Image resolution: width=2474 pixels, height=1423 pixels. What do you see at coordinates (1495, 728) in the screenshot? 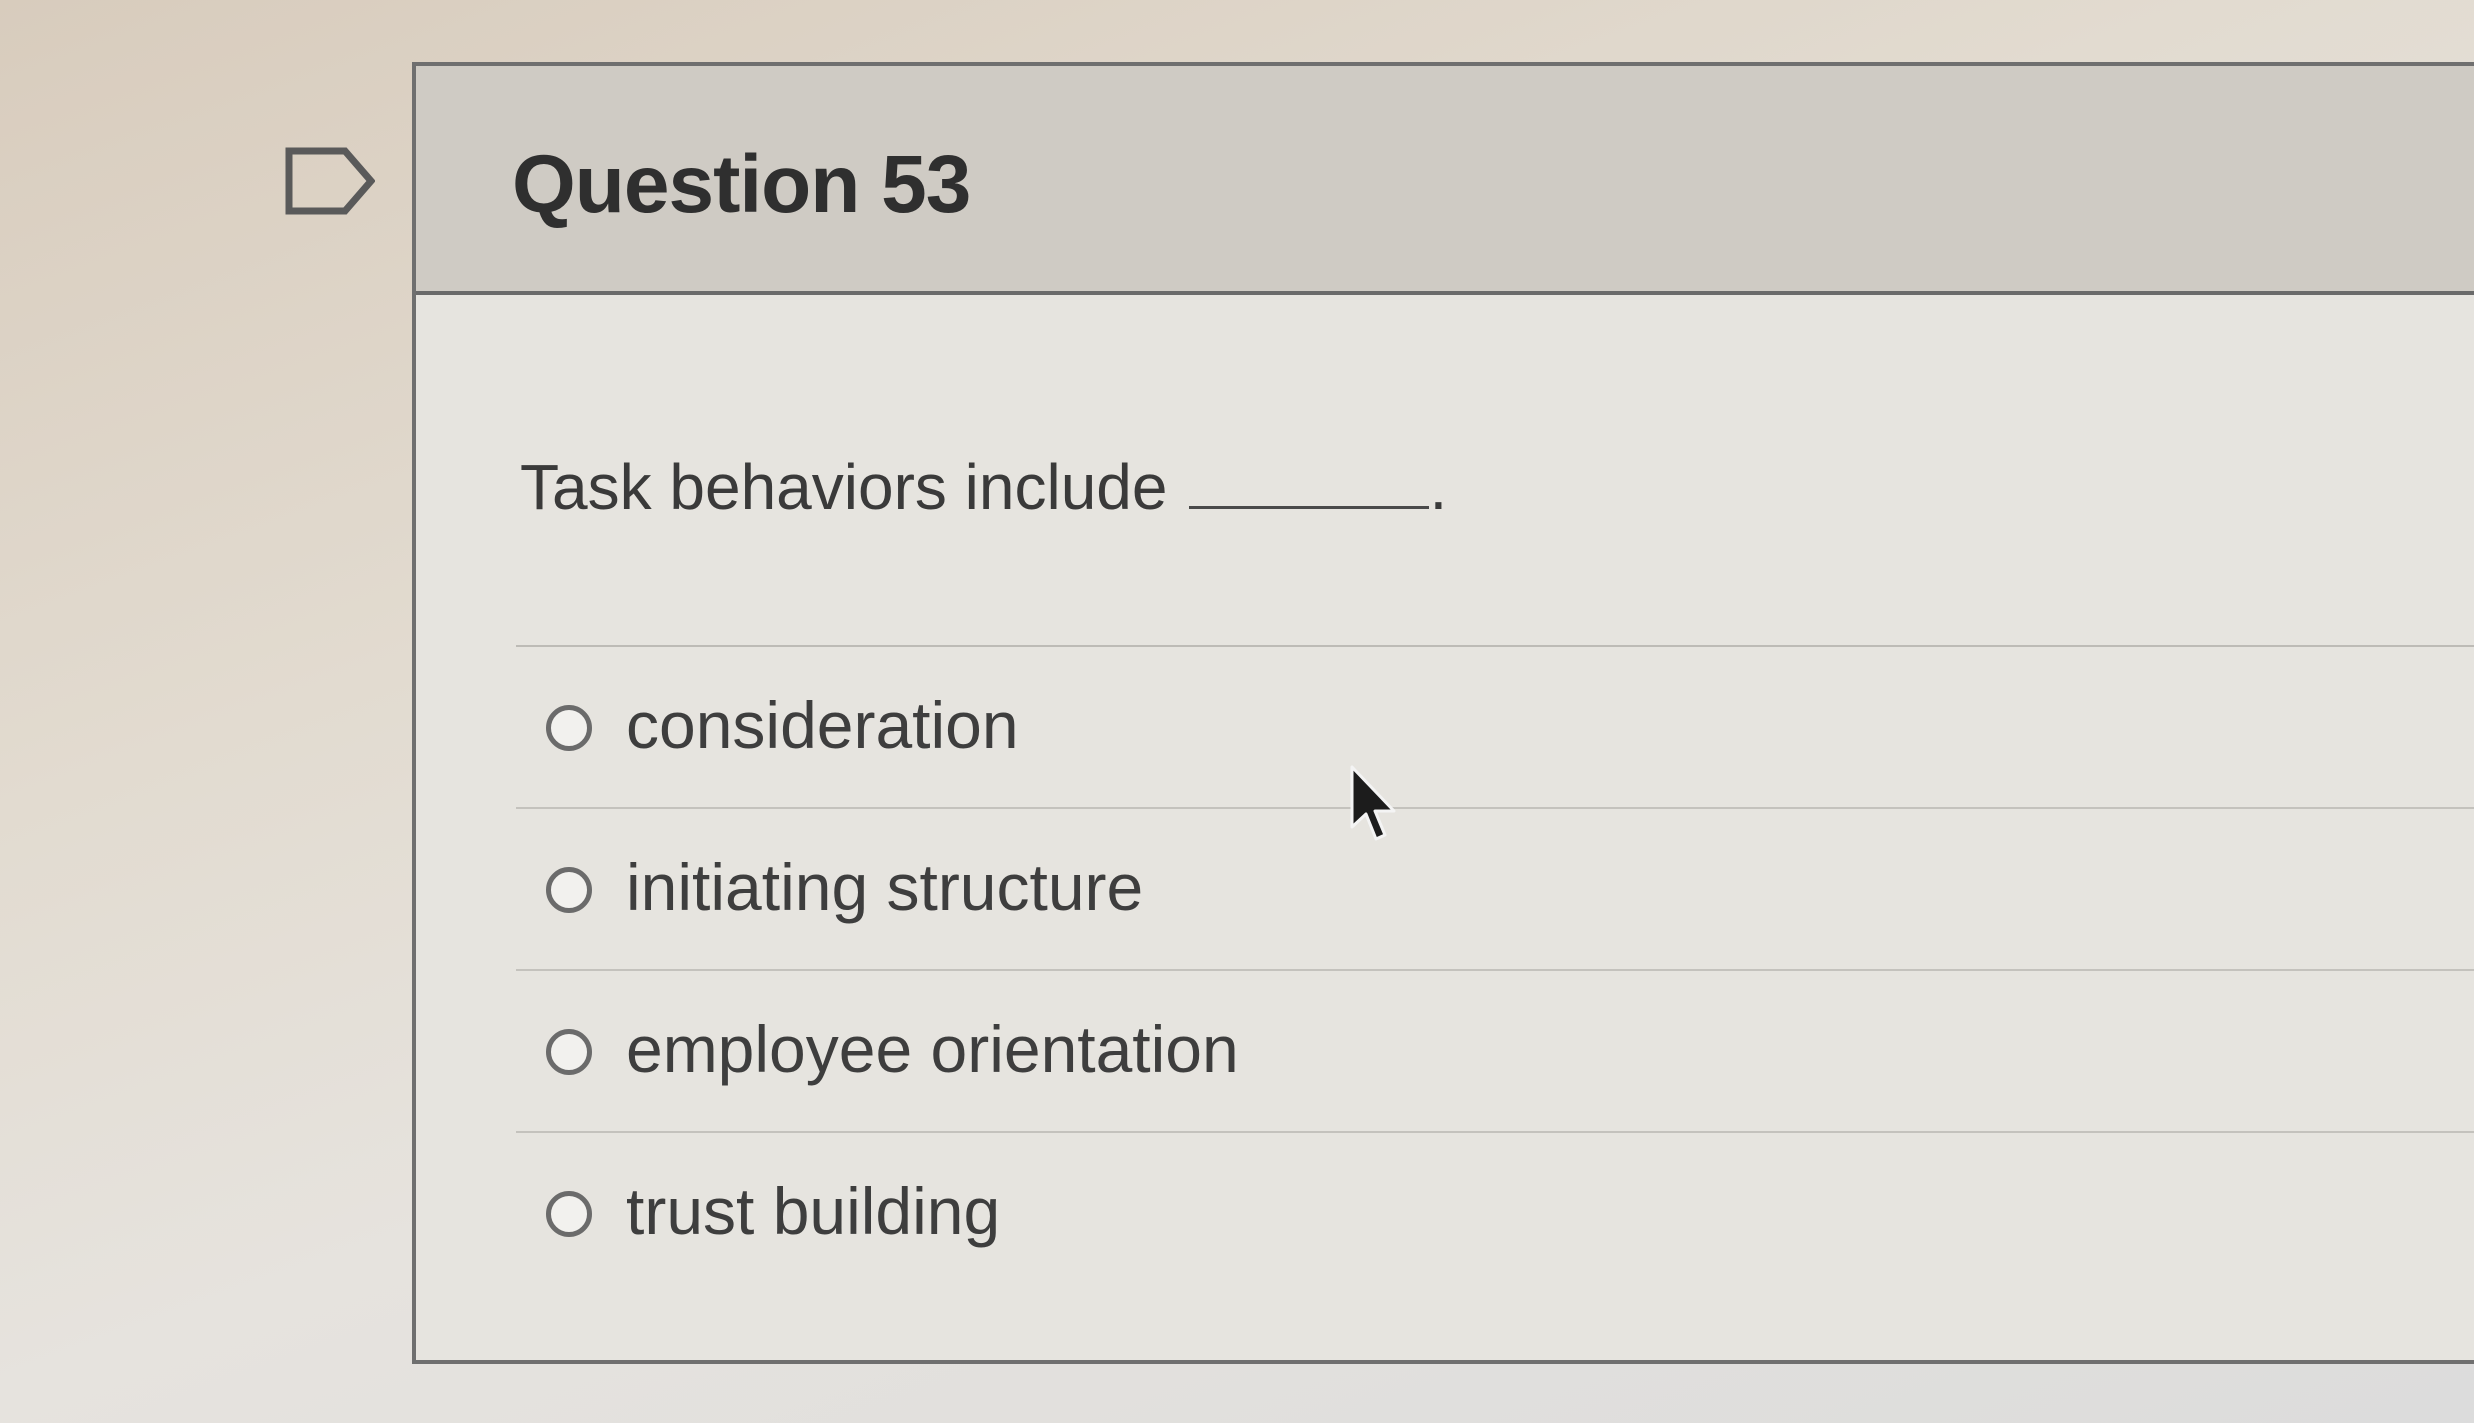
I see `answer-option-consideration: consideration` at bounding box center [1495, 728].